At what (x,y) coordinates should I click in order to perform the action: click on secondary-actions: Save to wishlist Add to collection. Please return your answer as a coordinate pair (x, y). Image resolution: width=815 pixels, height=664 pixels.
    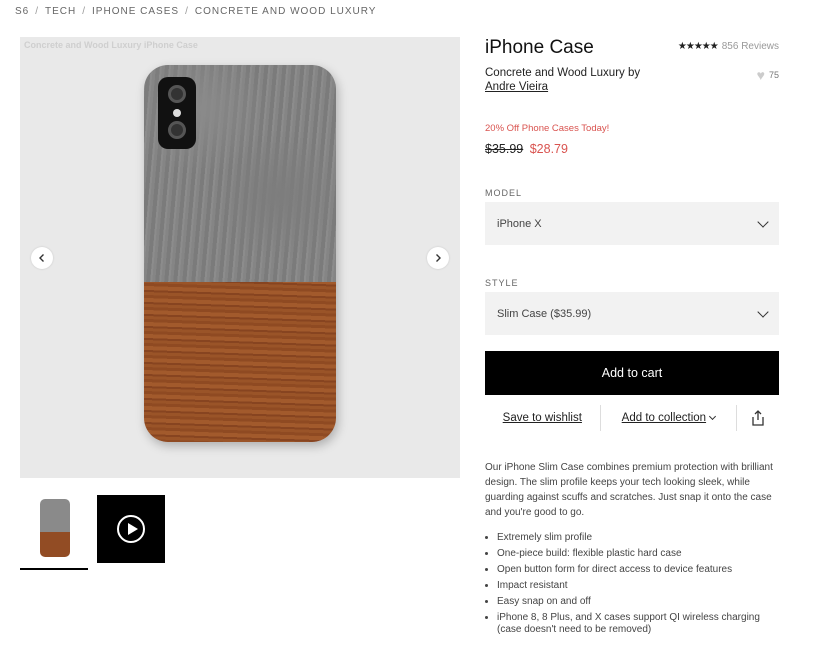
    Looking at the image, I should click on (632, 418).